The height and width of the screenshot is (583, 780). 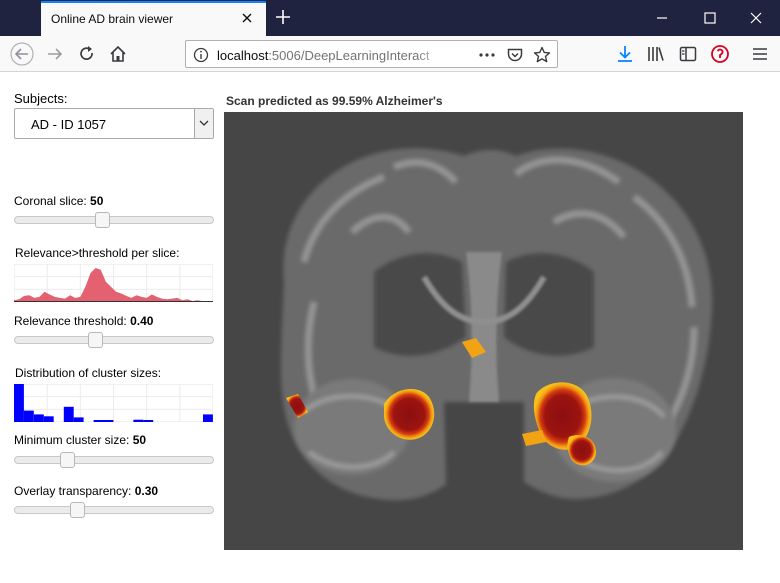 I want to click on prediction-title: Scan predicted as 99.59% Alzheimer's, so click(x=334, y=101).